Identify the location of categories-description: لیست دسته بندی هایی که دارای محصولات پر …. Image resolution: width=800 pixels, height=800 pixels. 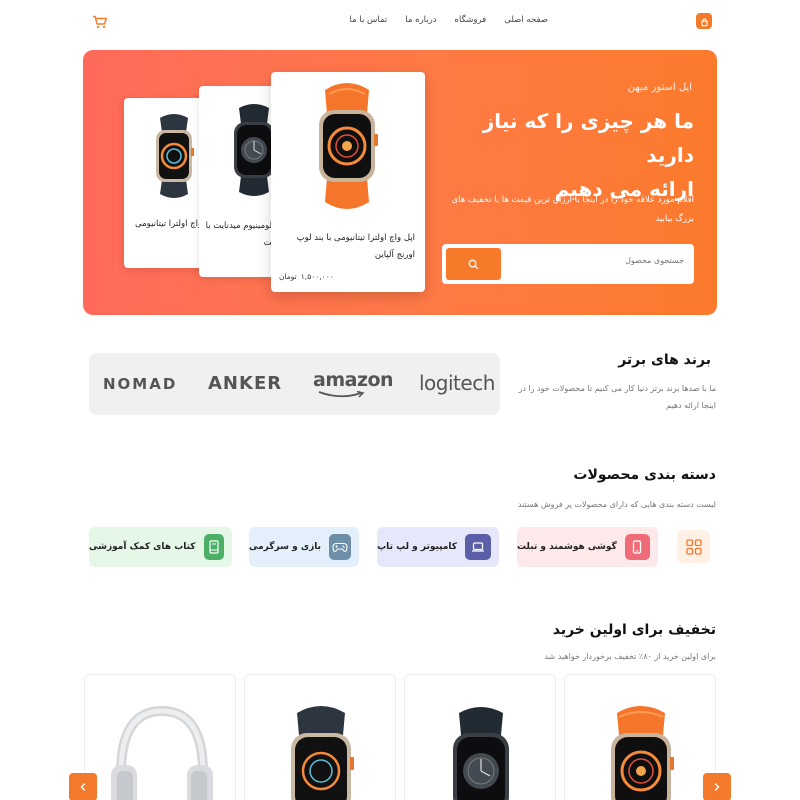
(616, 504).